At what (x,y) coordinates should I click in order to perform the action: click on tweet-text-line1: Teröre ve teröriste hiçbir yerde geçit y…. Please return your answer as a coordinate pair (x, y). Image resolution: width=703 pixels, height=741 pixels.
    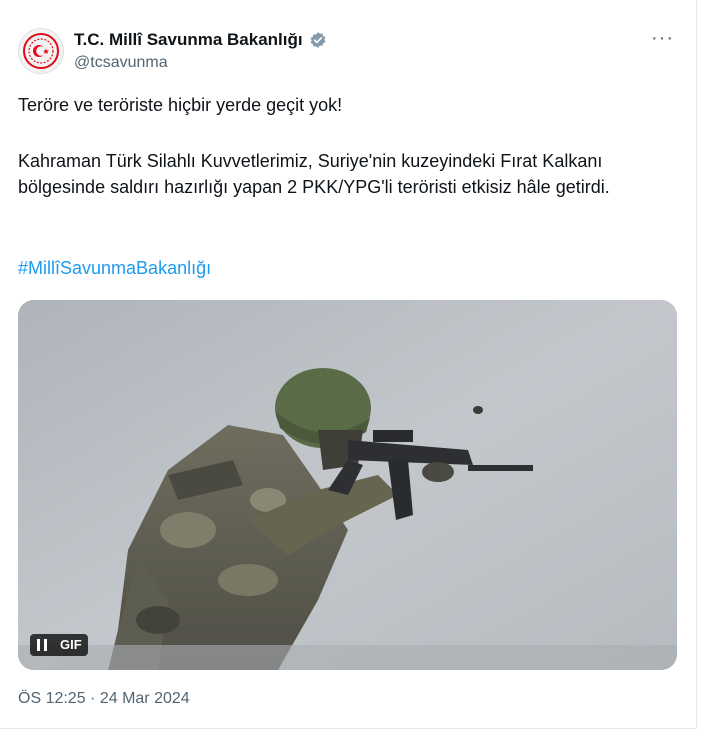
    Looking at the image, I should click on (180, 105).